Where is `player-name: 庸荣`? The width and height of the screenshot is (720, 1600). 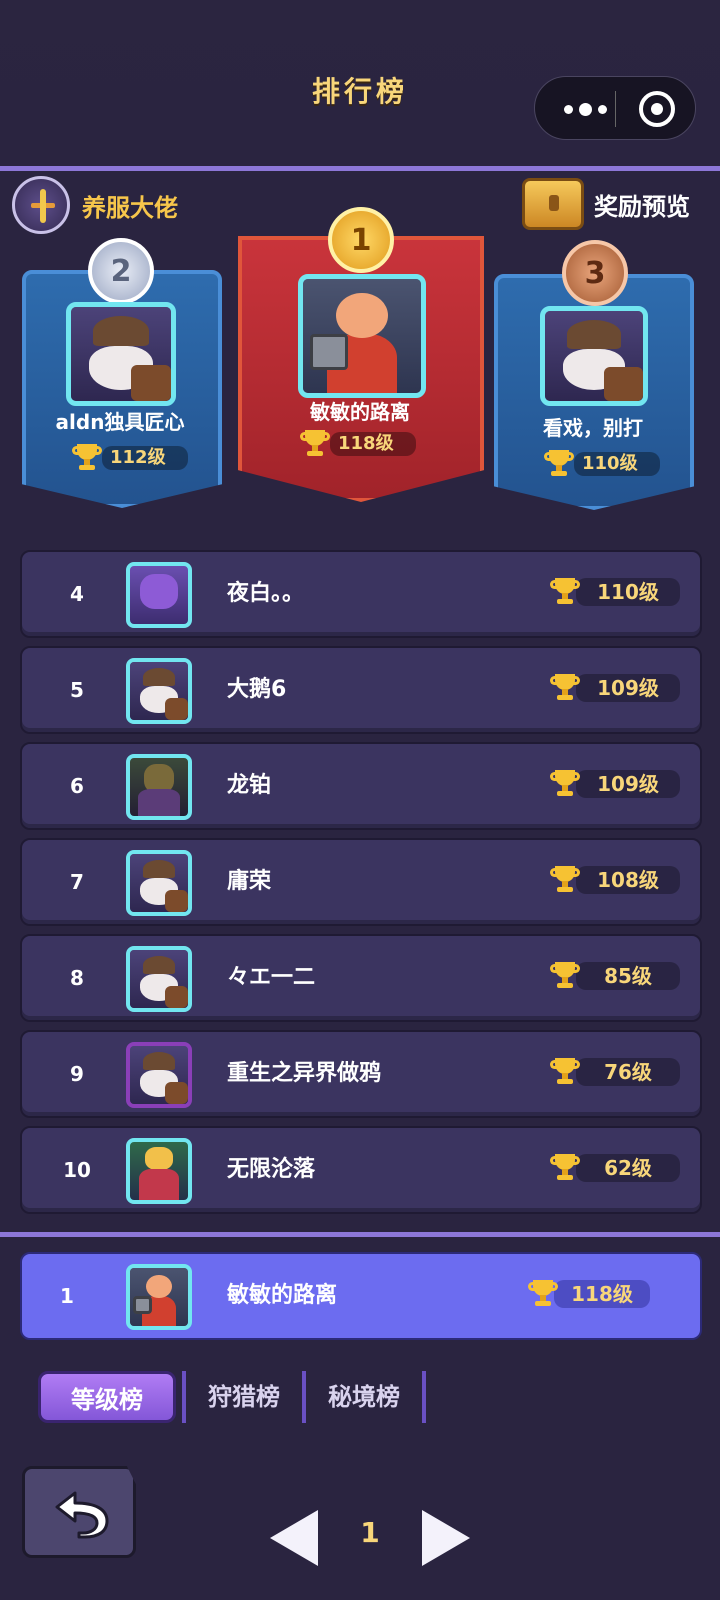 player-name: 庸荣 is located at coordinates (249, 881).